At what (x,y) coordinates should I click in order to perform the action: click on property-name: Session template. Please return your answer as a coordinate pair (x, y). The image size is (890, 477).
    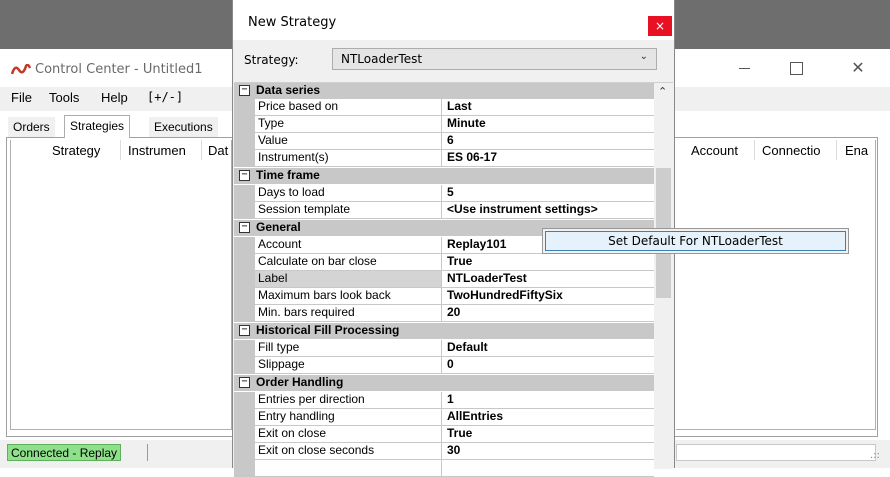
    Looking at the image, I should click on (348, 210).